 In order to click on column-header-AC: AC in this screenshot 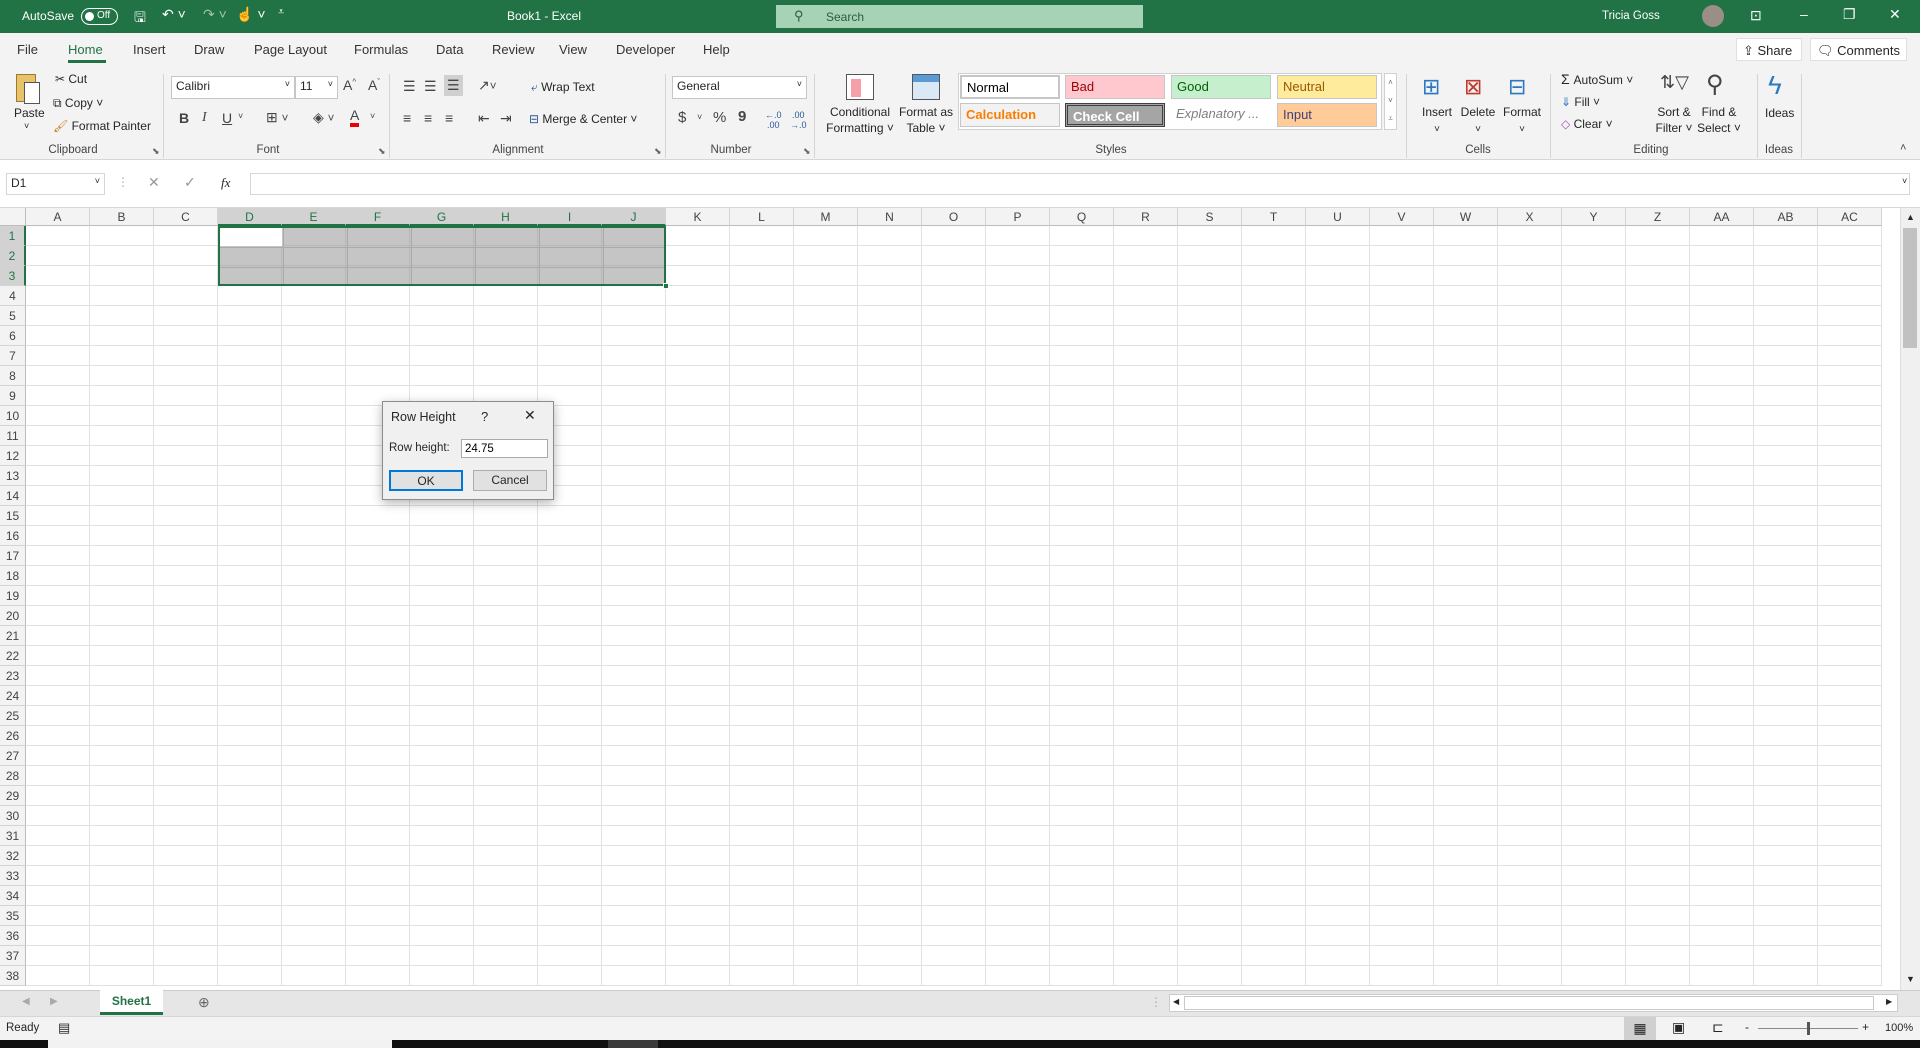, I will do `click(1850, 217)`.